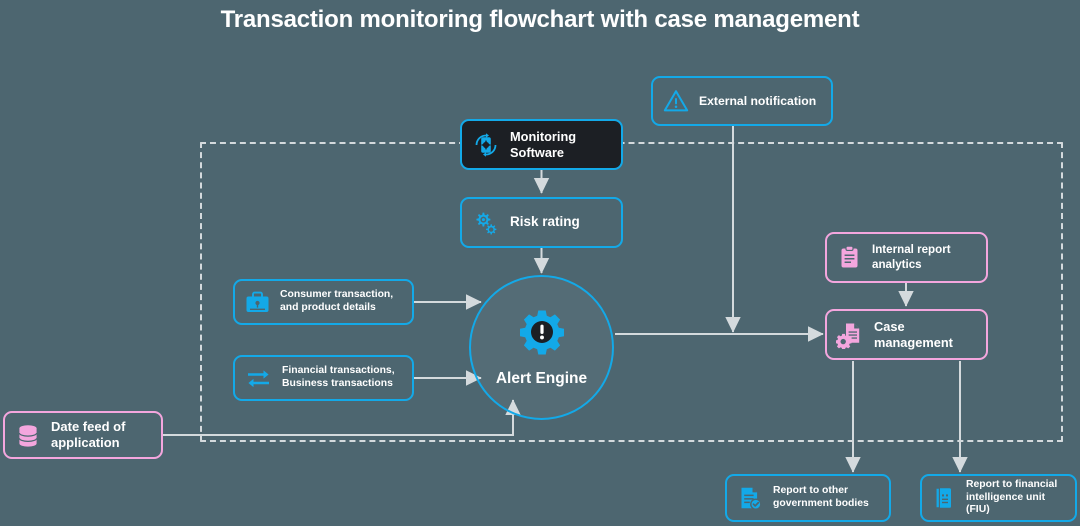 Image resolution: width=1080 pixels, height=526 pixels. I want to click on node-alert-engine-label: Alert Engine, so click(541, 378).